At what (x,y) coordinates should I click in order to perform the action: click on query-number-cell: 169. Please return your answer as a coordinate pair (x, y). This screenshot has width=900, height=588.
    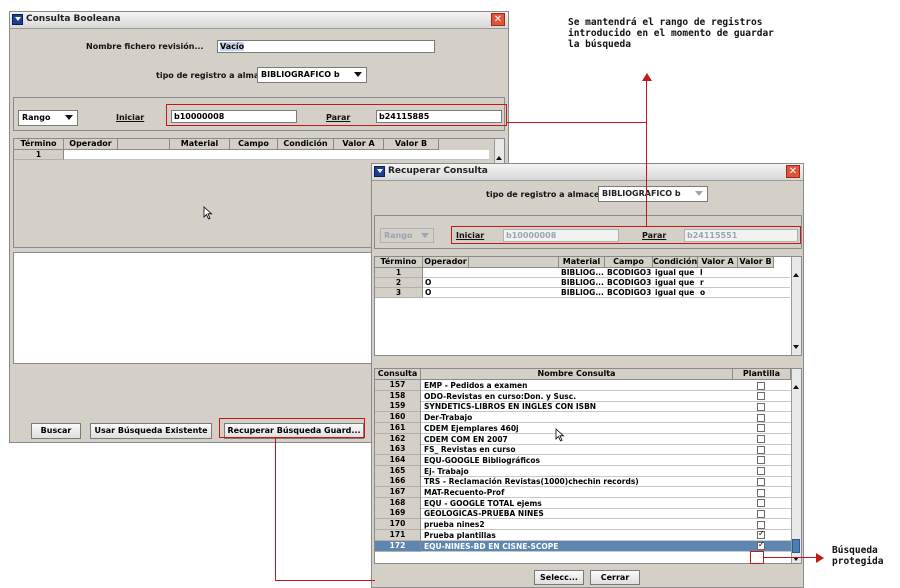
    Looking at the image, I should click on (398, 514).